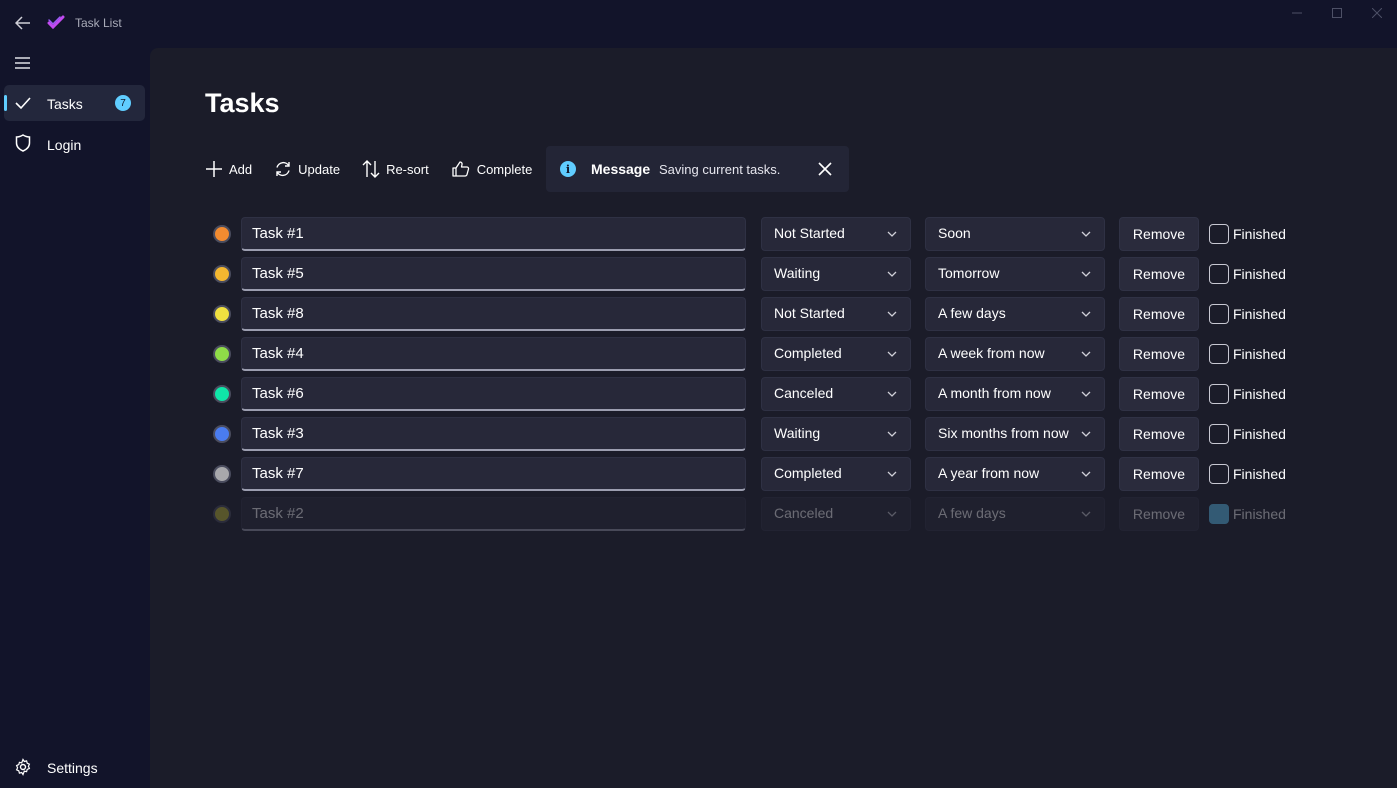  I want to click on app-title: Task List, so click(98, 23).